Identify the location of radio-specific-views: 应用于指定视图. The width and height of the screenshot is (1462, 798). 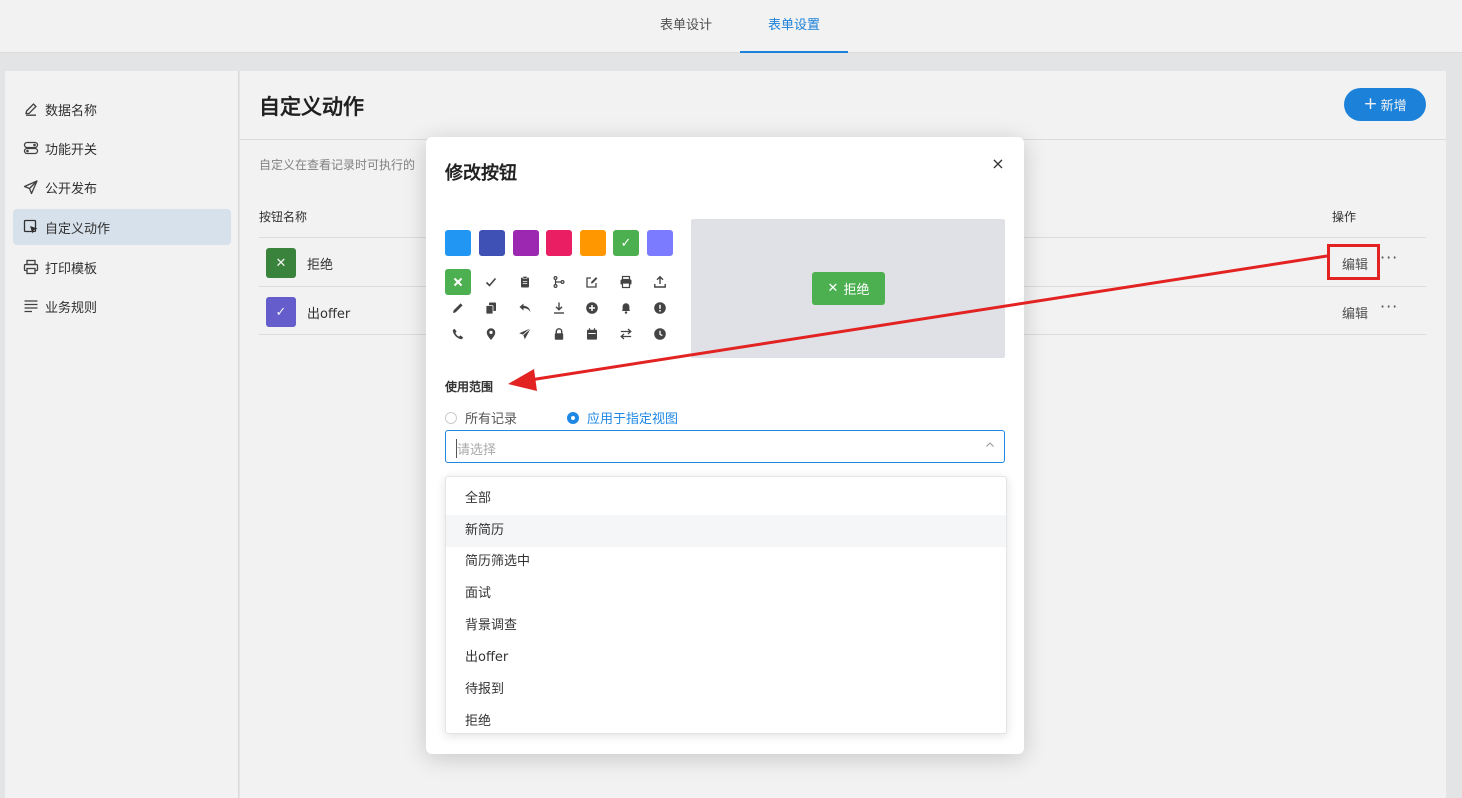
(622, 417).